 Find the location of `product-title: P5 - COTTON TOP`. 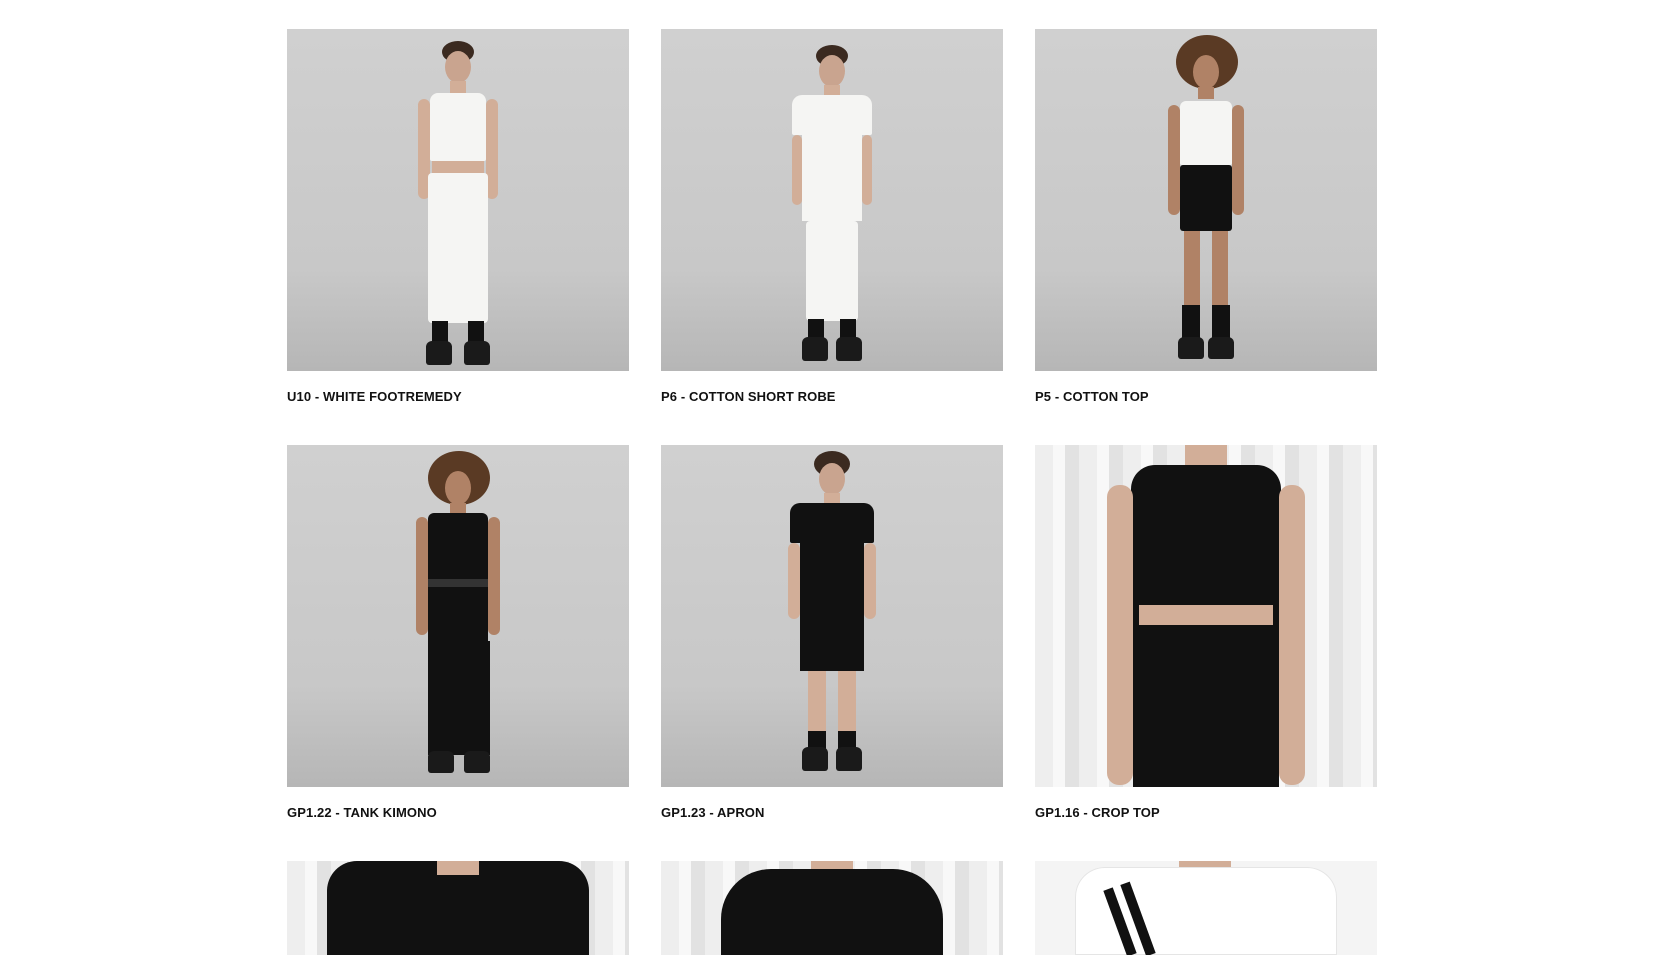

product-title: P5 - COTTON TOP is located at coordinates (1206, 417).